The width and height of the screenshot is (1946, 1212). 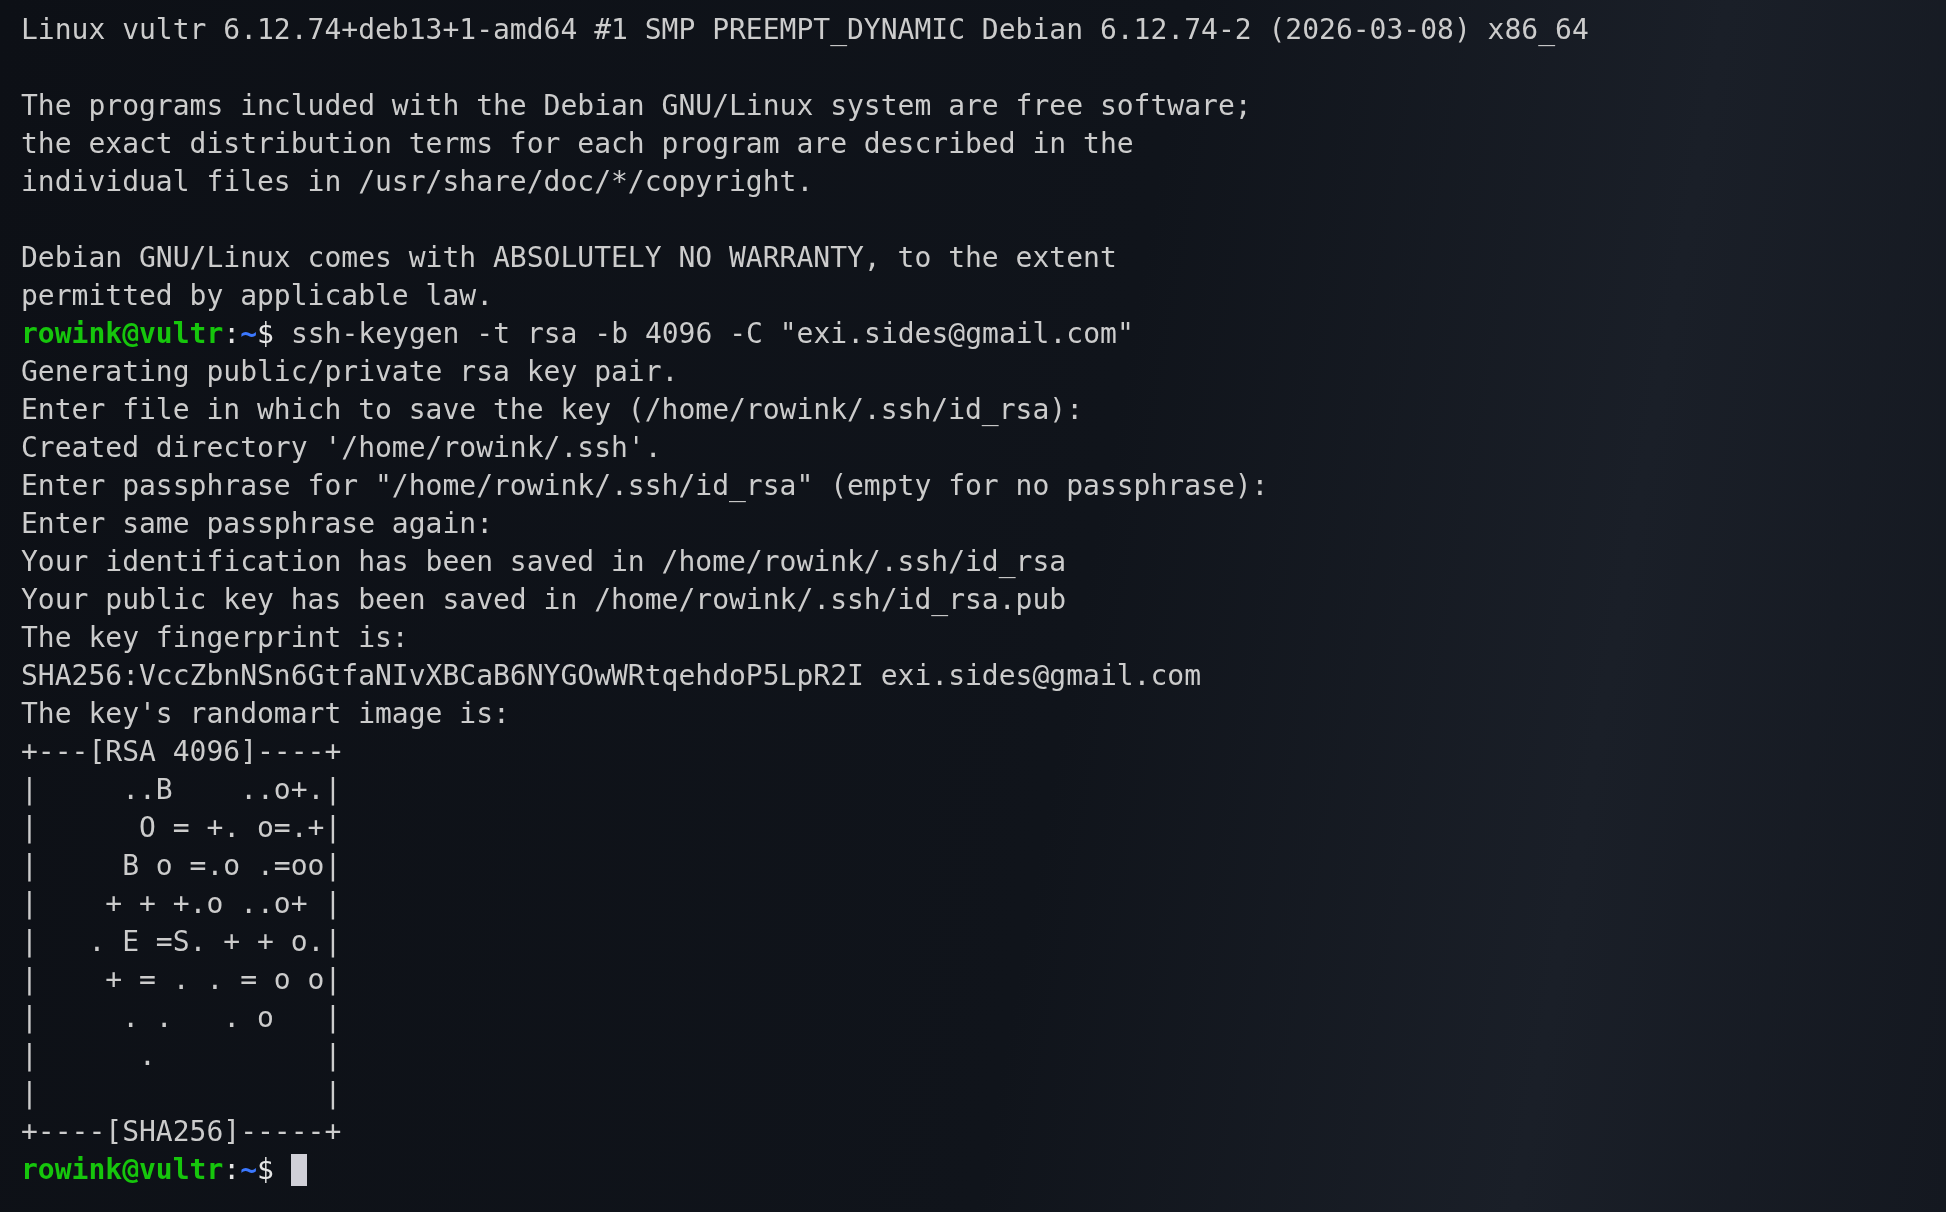 What do you see at coordinates (181, 1094) in the screenshot?
I see `terminal-line: | |` at bounding box center [181, 1094].